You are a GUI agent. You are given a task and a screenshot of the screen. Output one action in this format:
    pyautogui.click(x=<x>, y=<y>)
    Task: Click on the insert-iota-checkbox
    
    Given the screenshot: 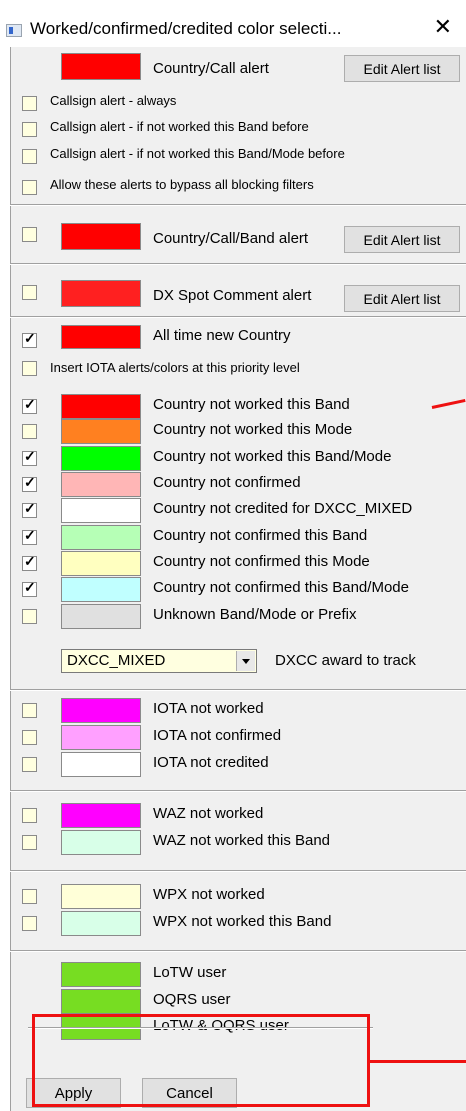 What is the action you would take?
    pyautogui.click(x=29, y=368)
    